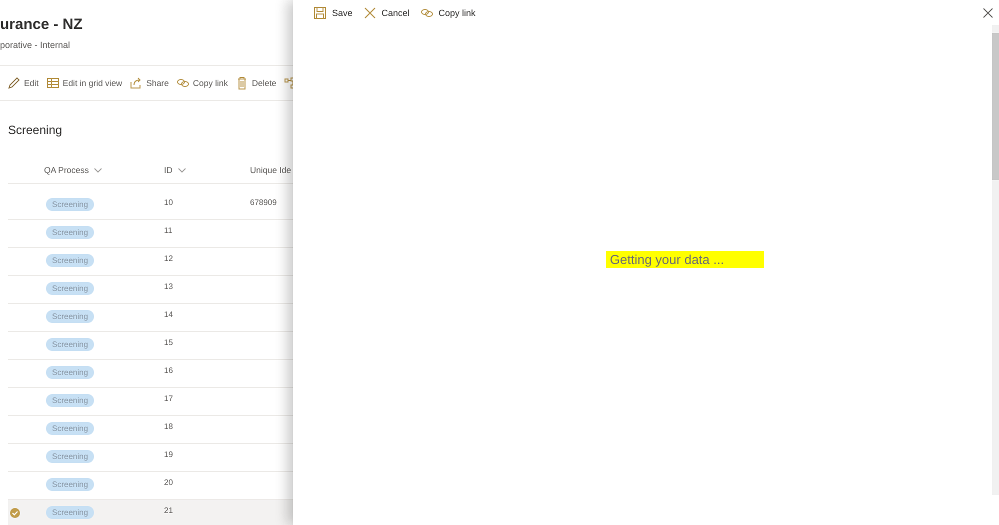  Describe the element at coordinates (168, 398) in the screenshot. I see `table-cell: 17` at that location.